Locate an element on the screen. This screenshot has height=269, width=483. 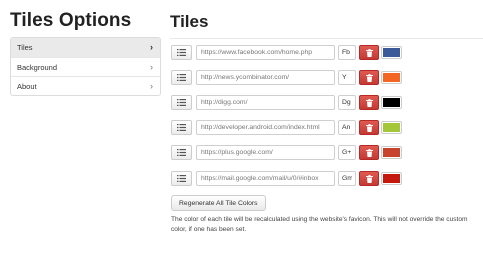
sidebar: Tiles › Background › About › is located at coordinates (85, 66).